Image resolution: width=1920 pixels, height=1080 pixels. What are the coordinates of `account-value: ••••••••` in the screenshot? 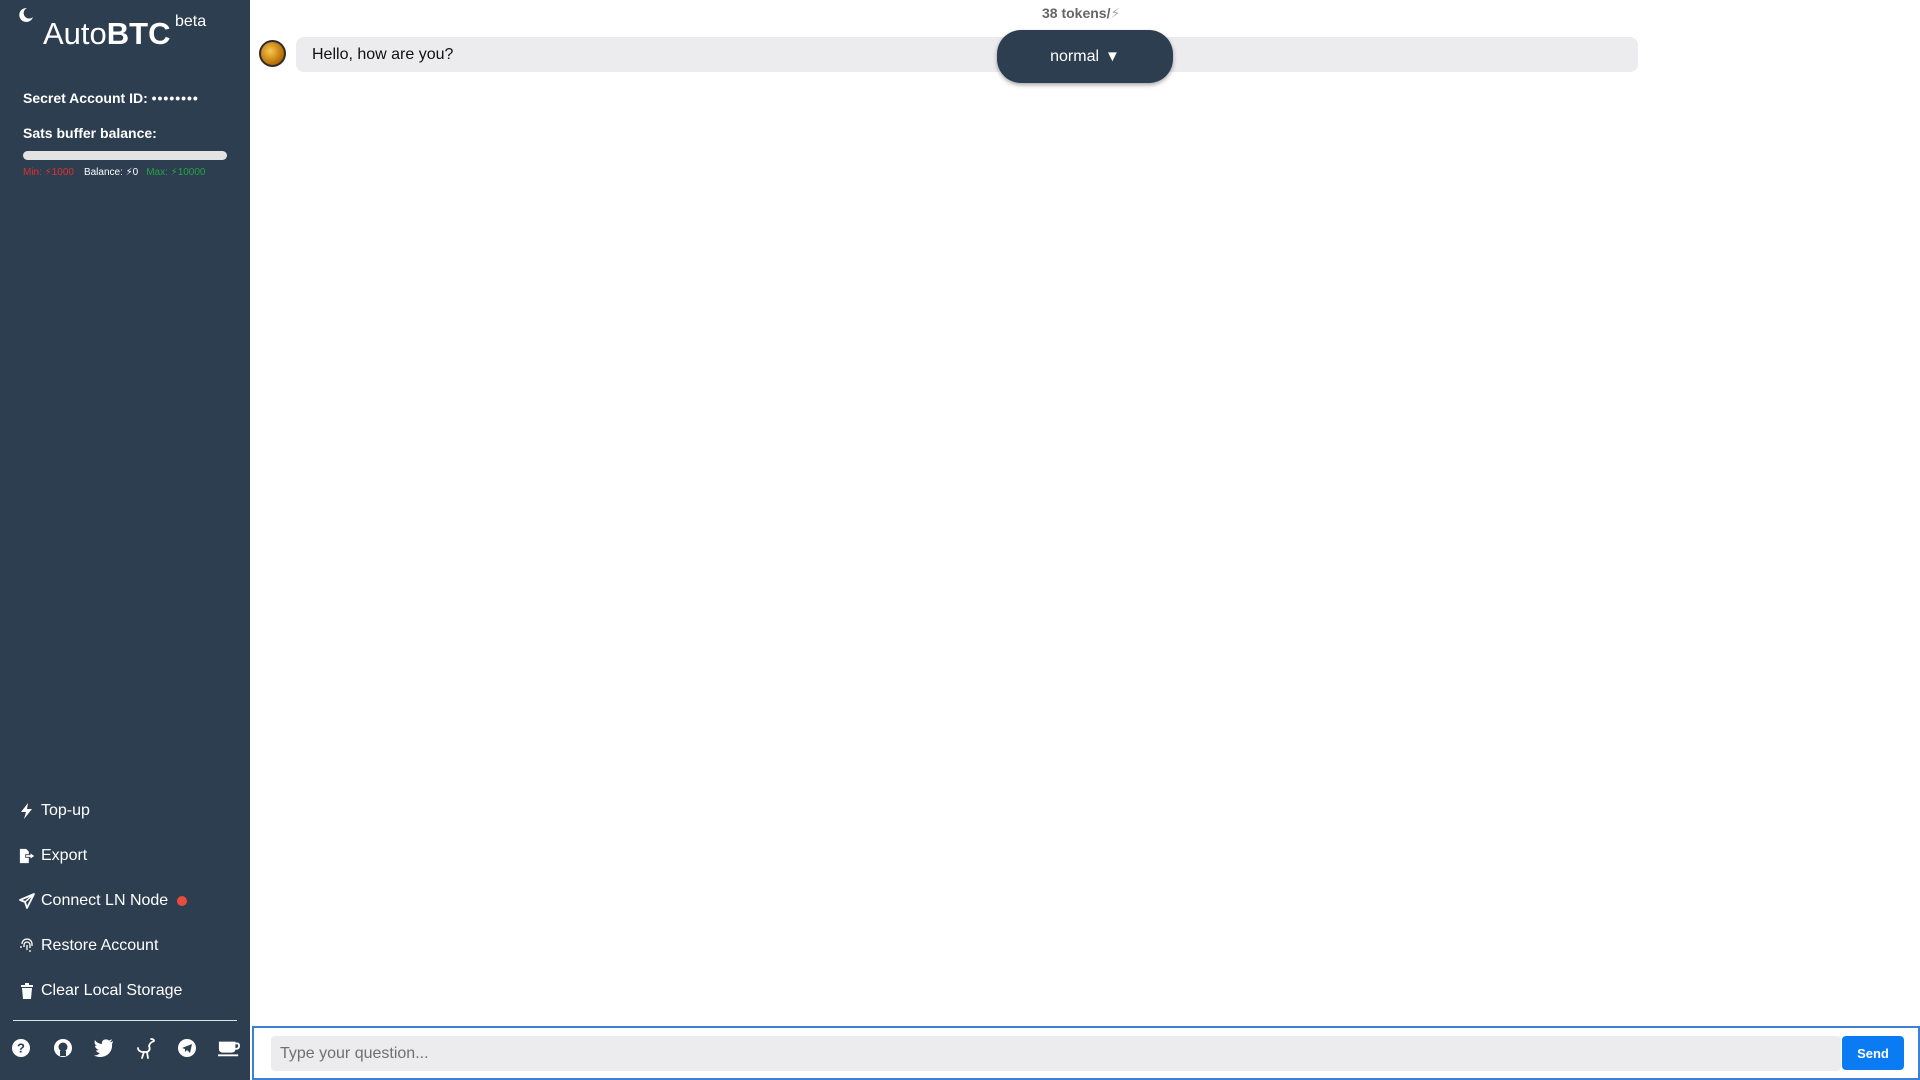 It's located at (175, 98).